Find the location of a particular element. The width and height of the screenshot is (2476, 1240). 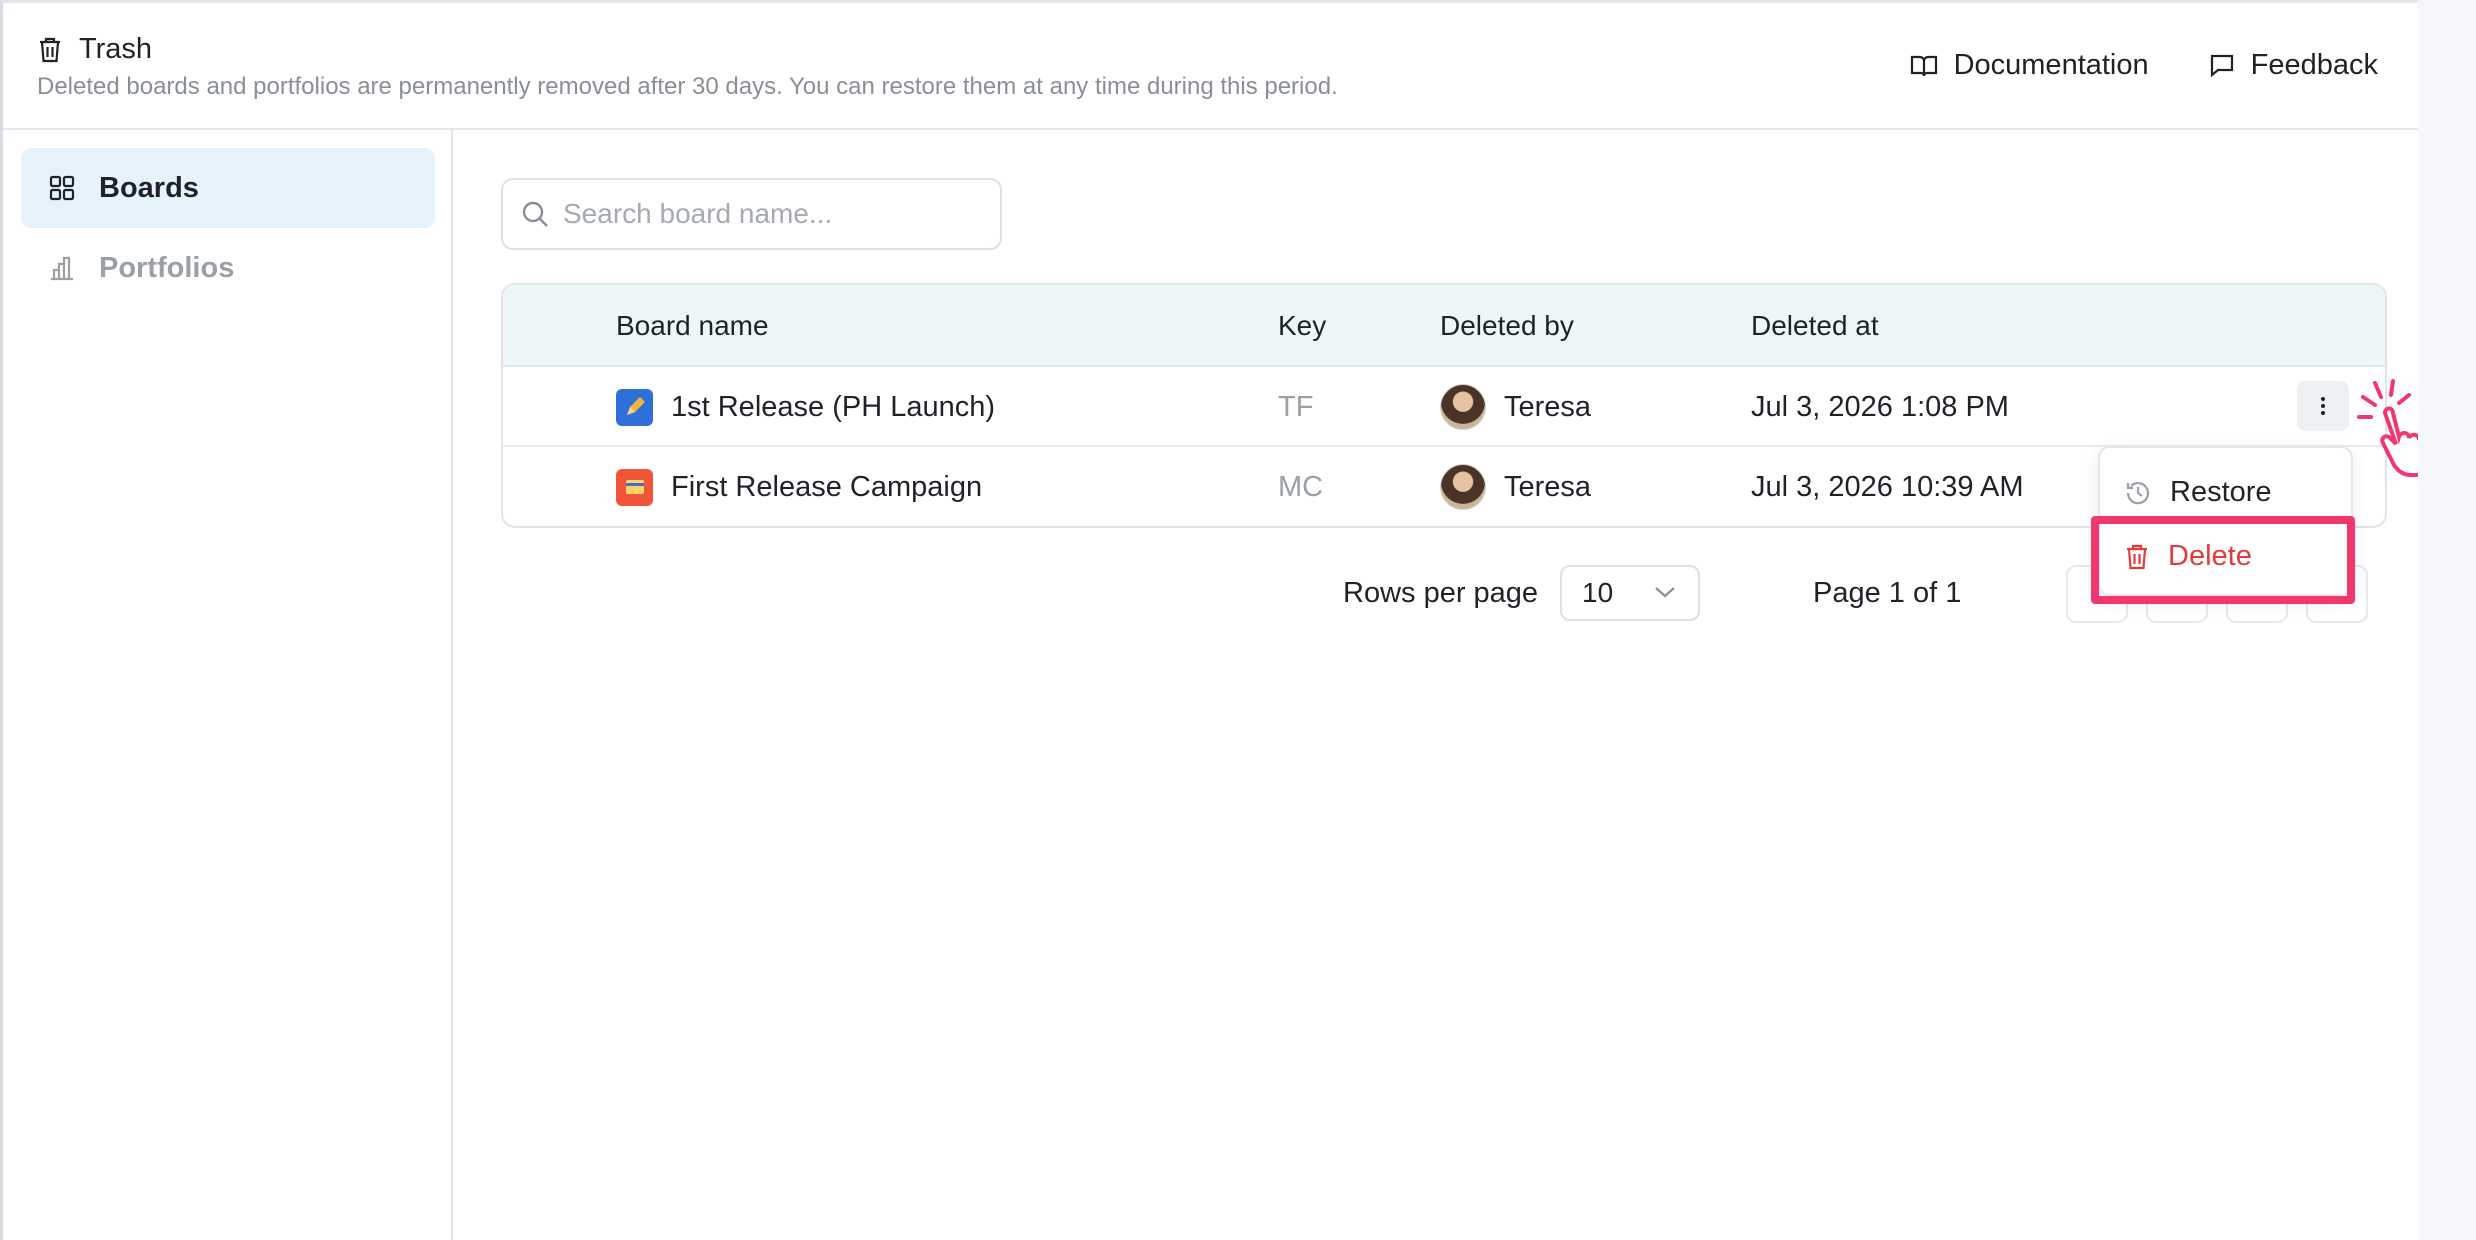

page-info: Page 1 of 1 is located at coordinates (1887, 592).